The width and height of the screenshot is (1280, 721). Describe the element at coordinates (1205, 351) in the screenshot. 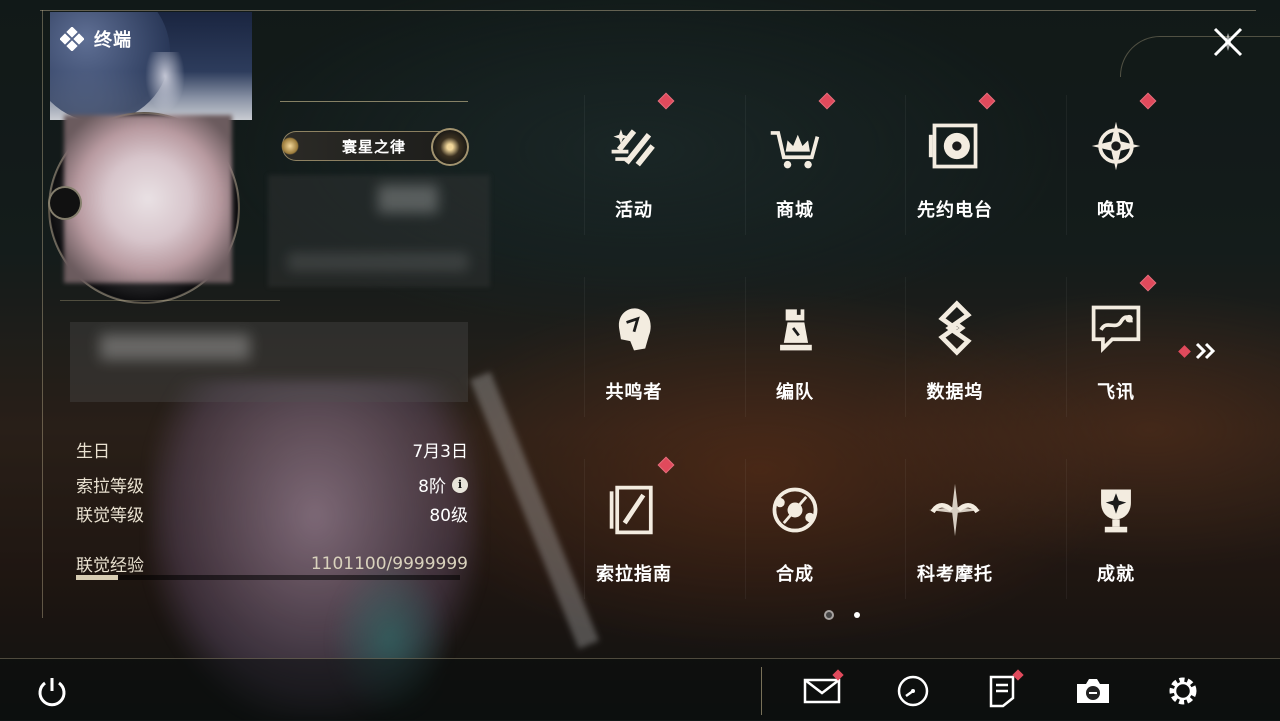

I see `double-chevron-right-icon` at that location.